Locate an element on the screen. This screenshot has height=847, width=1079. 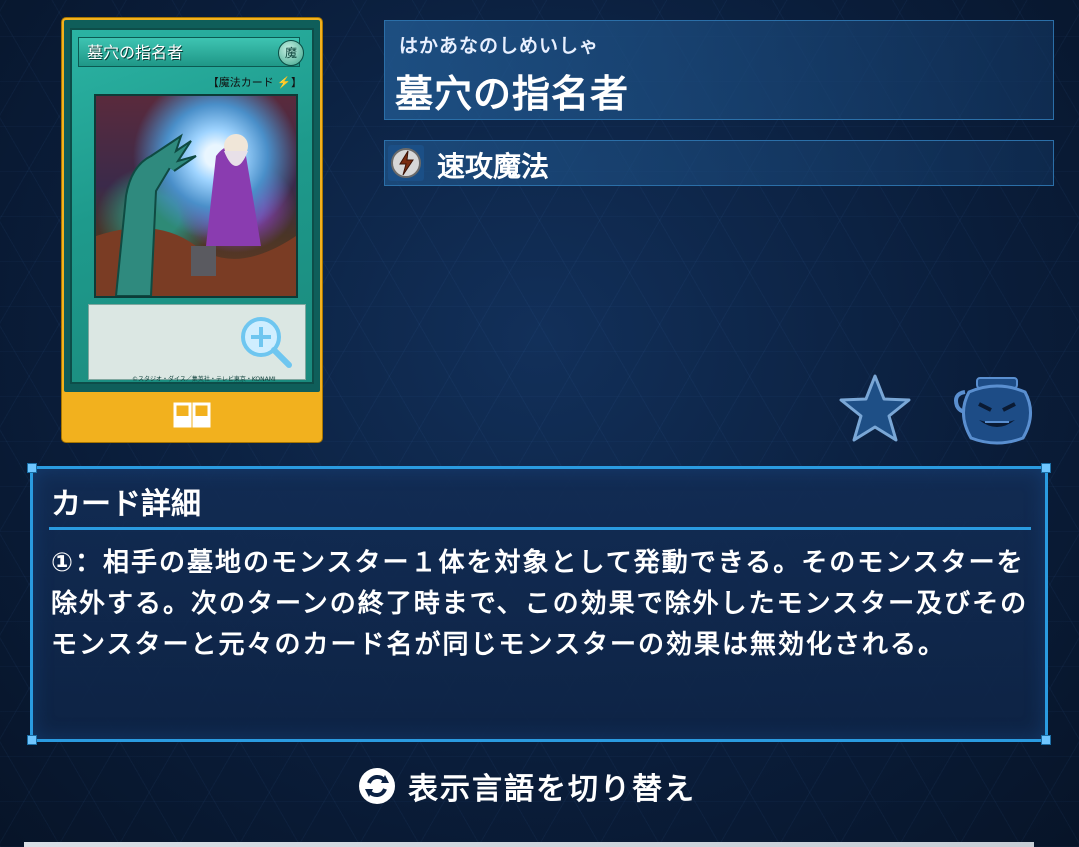
heading-divider is located at coordinates (540, 528).